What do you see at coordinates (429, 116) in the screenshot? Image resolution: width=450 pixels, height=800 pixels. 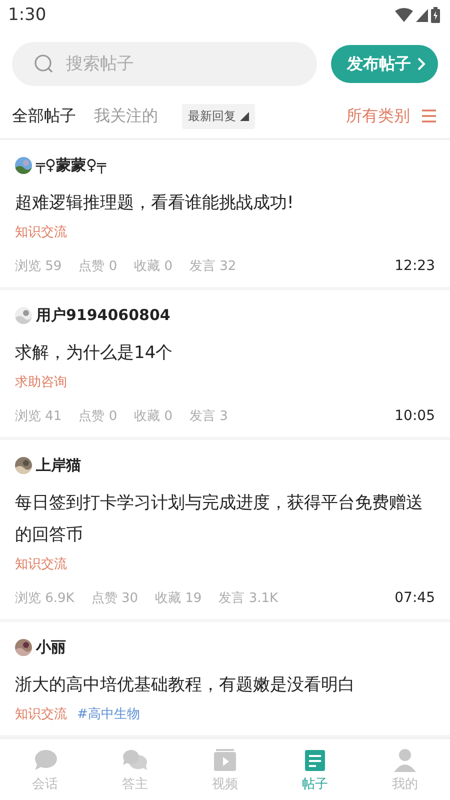 I see `menu-icon` at bounding box center [429, 116].